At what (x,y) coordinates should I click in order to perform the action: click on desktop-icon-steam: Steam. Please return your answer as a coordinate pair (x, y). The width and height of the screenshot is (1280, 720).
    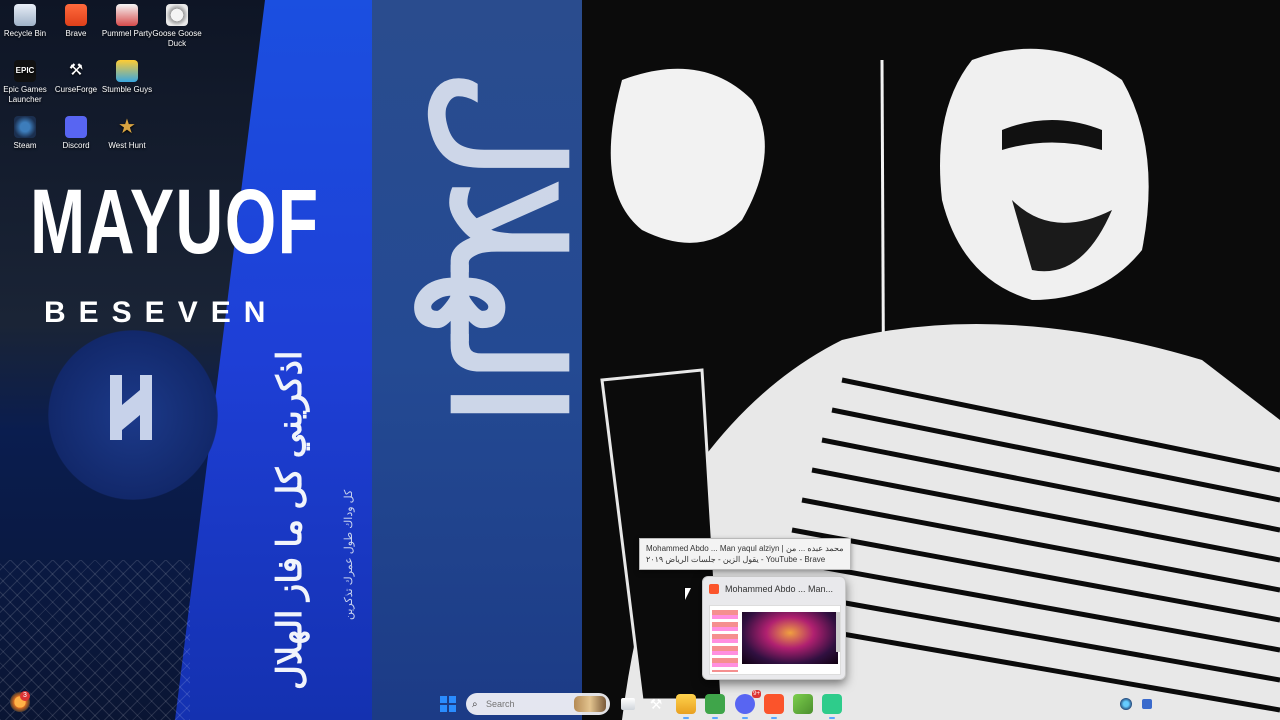
    Looking at the image, I should click on (26, 133).